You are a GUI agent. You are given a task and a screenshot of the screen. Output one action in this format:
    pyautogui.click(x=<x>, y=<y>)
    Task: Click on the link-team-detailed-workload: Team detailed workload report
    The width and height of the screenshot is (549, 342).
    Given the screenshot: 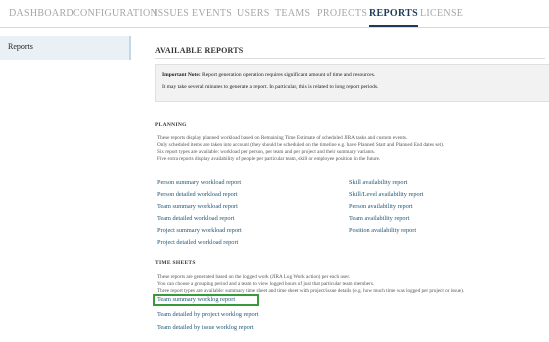 What is the action you would take?
    pyautogui.click(x=195, y=218)
    